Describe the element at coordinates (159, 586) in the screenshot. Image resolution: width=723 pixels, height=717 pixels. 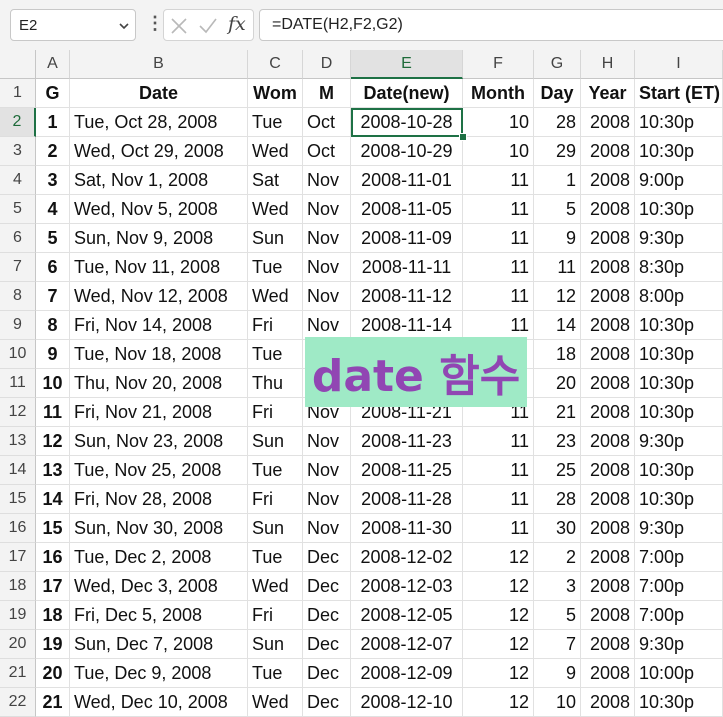
I see `table-cell: Wed, Dec 3, 2008` at that location.